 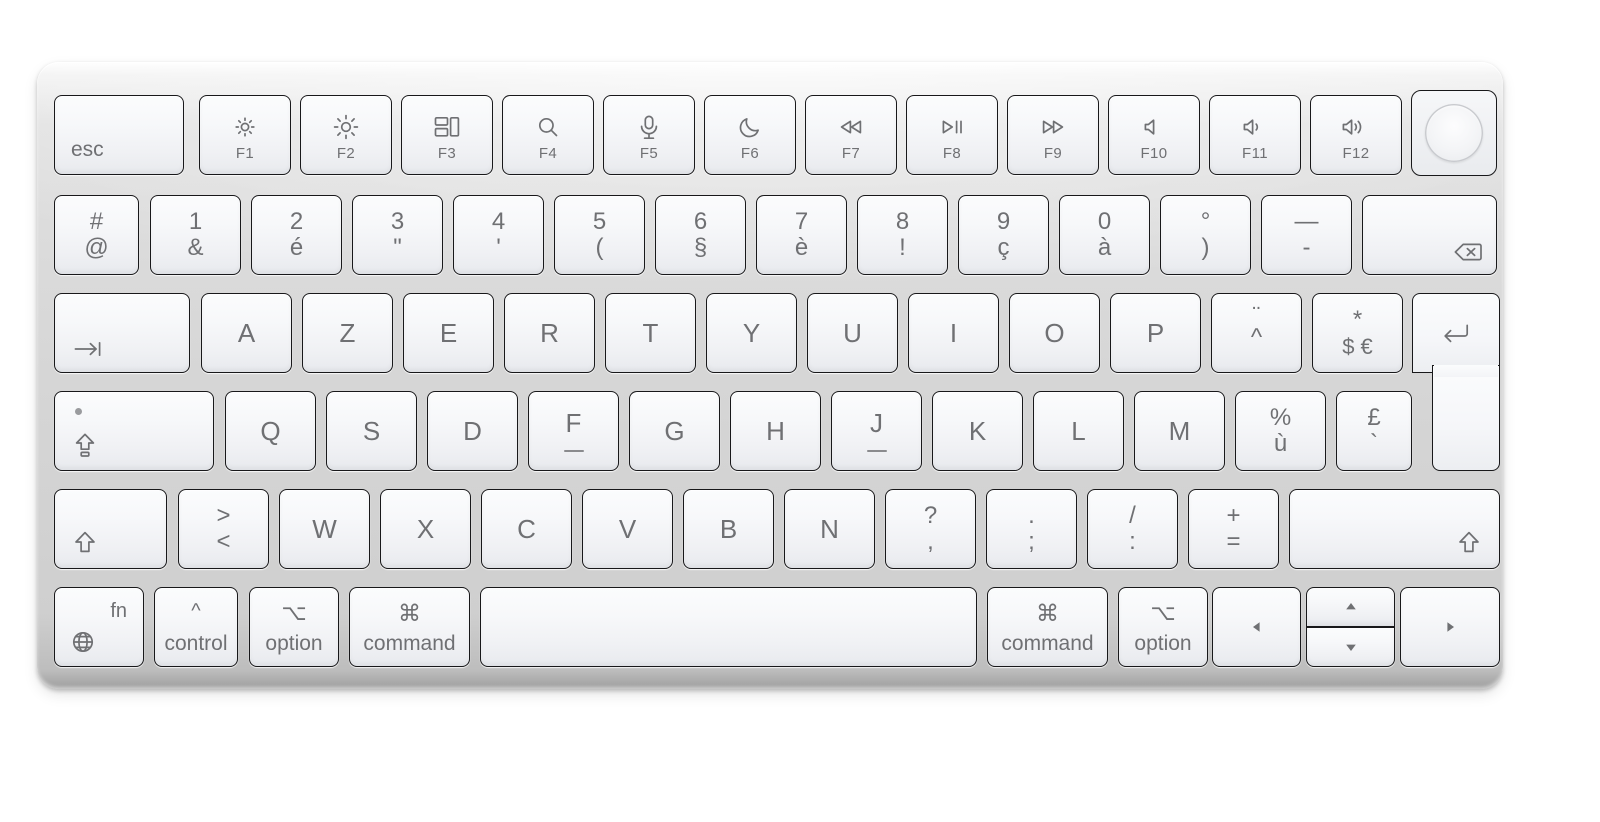 What do you see at coordinates (902, 235) in the screenshot?
I see `key-8: 8 !` at bounding box center [902, 235].